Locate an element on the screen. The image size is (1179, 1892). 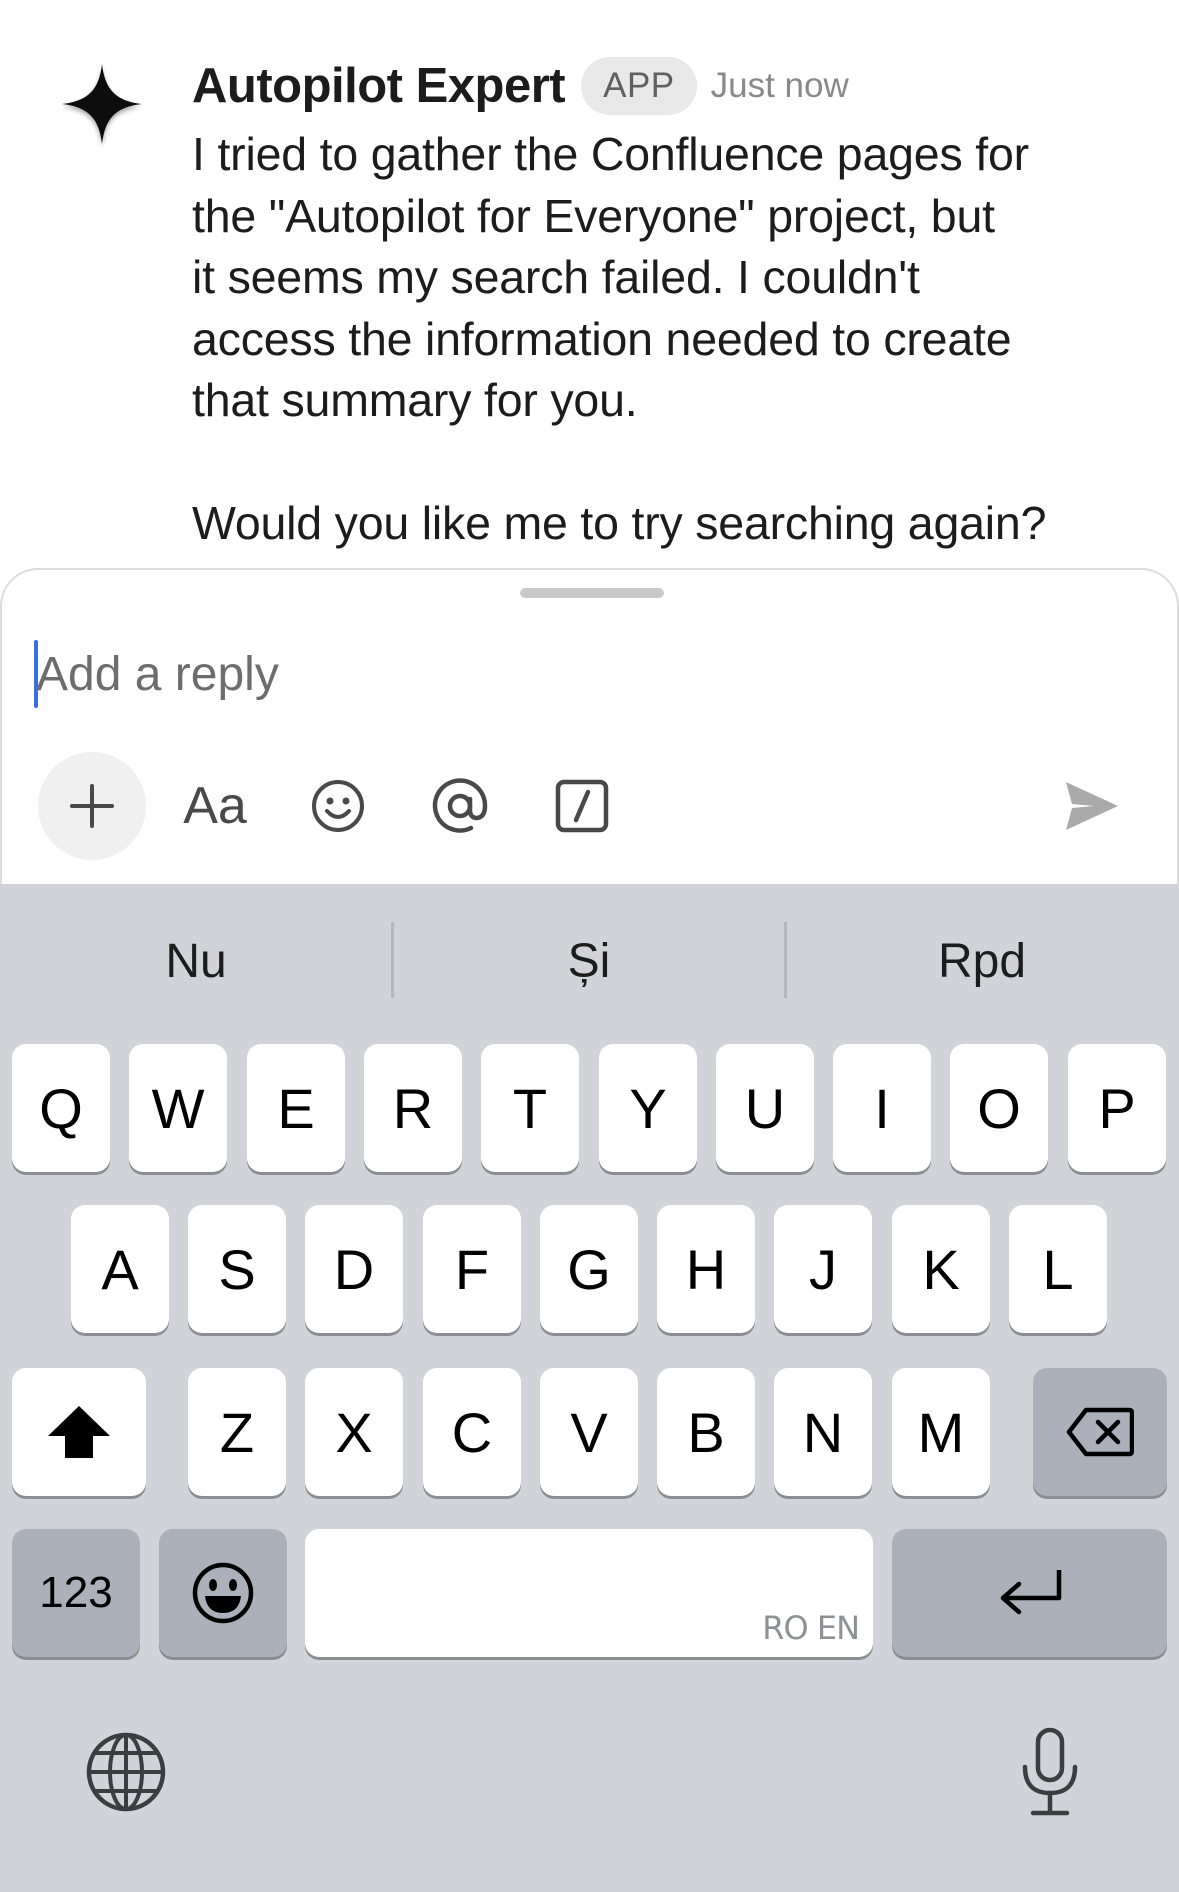
key-y: Y is located at coordinates (648, 1108).